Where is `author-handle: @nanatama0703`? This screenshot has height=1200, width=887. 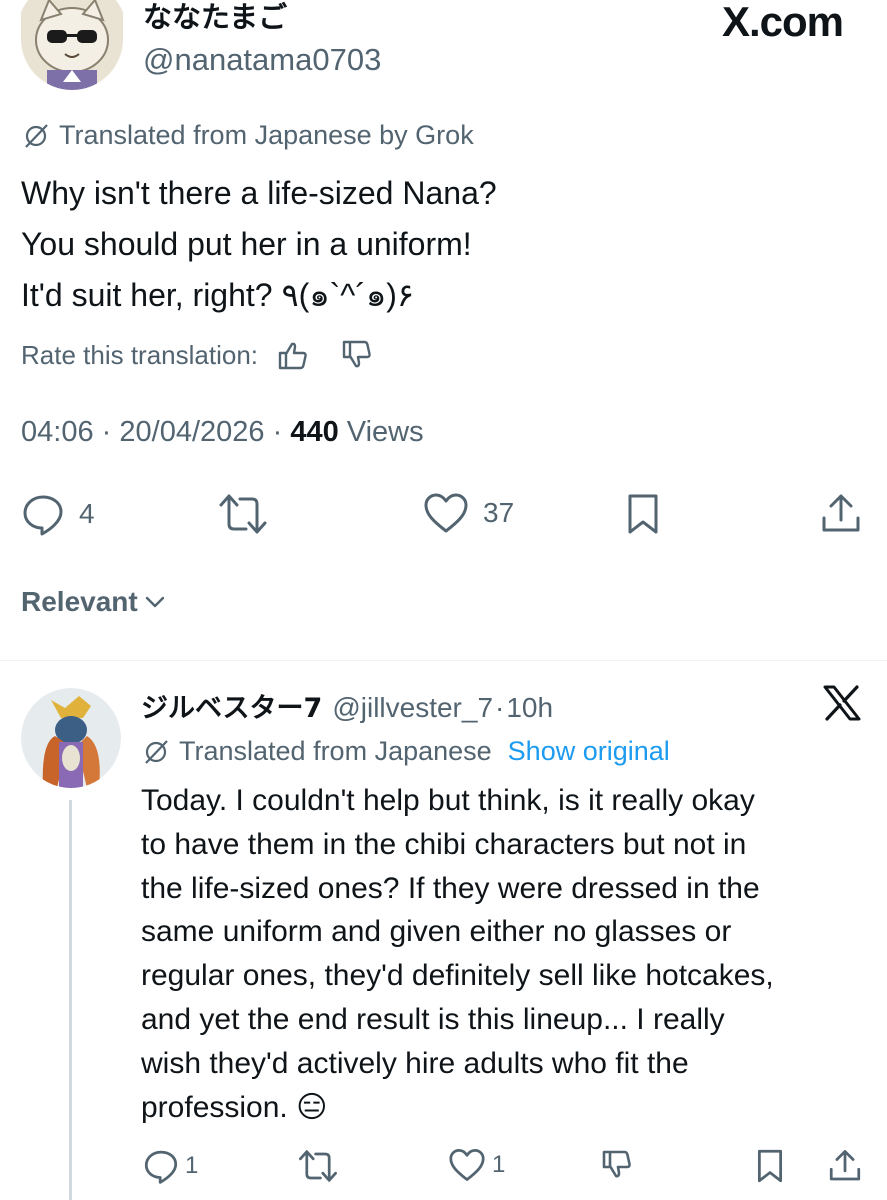 author-handle: @nanatama0703 is located at coordinates (262, 60).